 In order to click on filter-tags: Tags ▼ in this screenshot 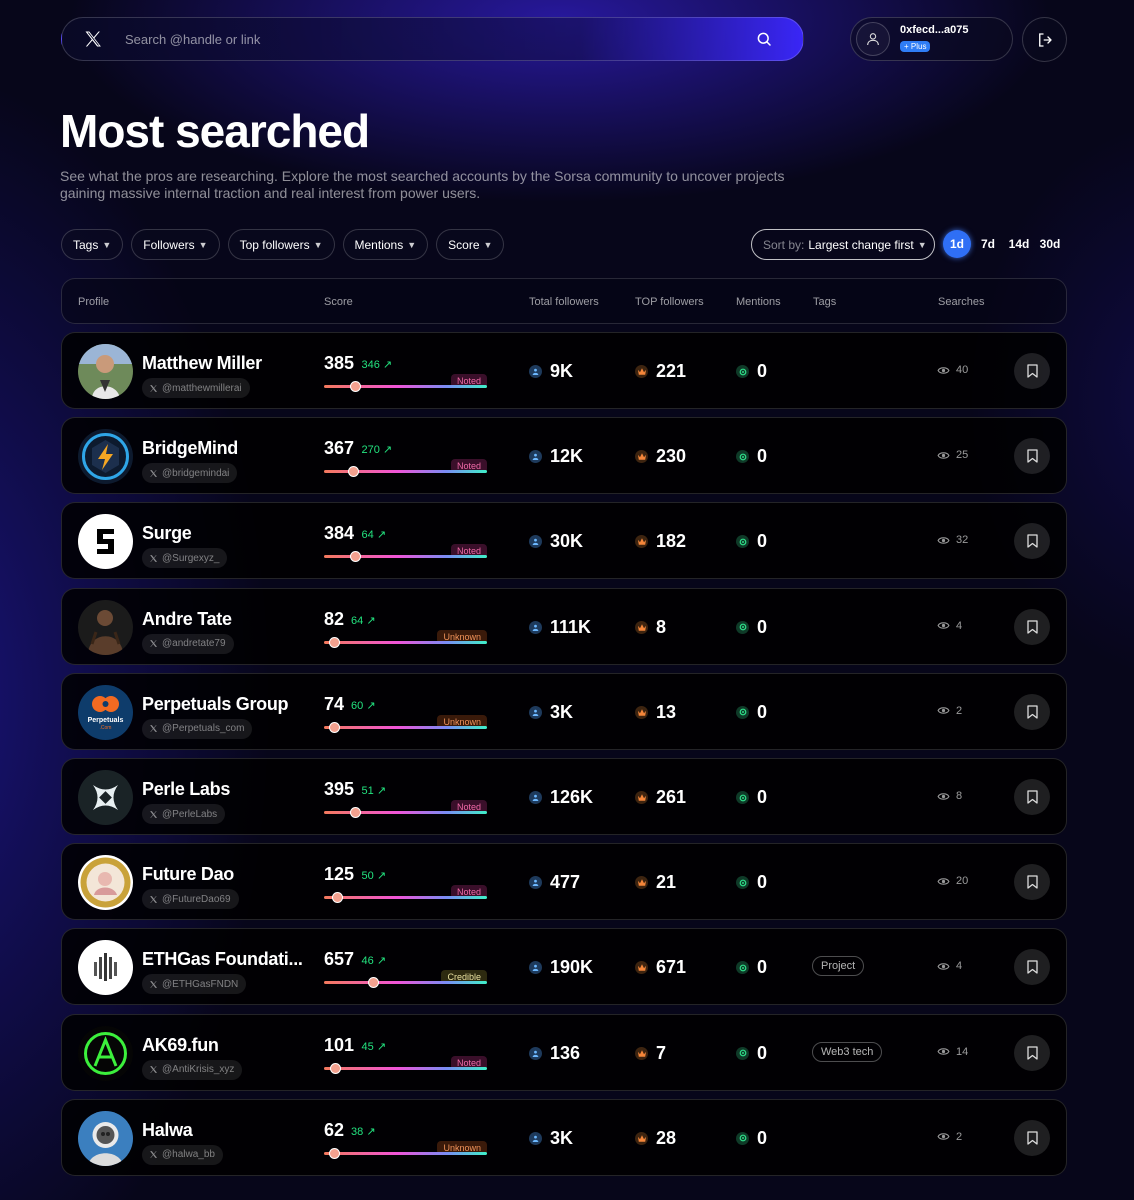, I will do `click(92, 244)`.